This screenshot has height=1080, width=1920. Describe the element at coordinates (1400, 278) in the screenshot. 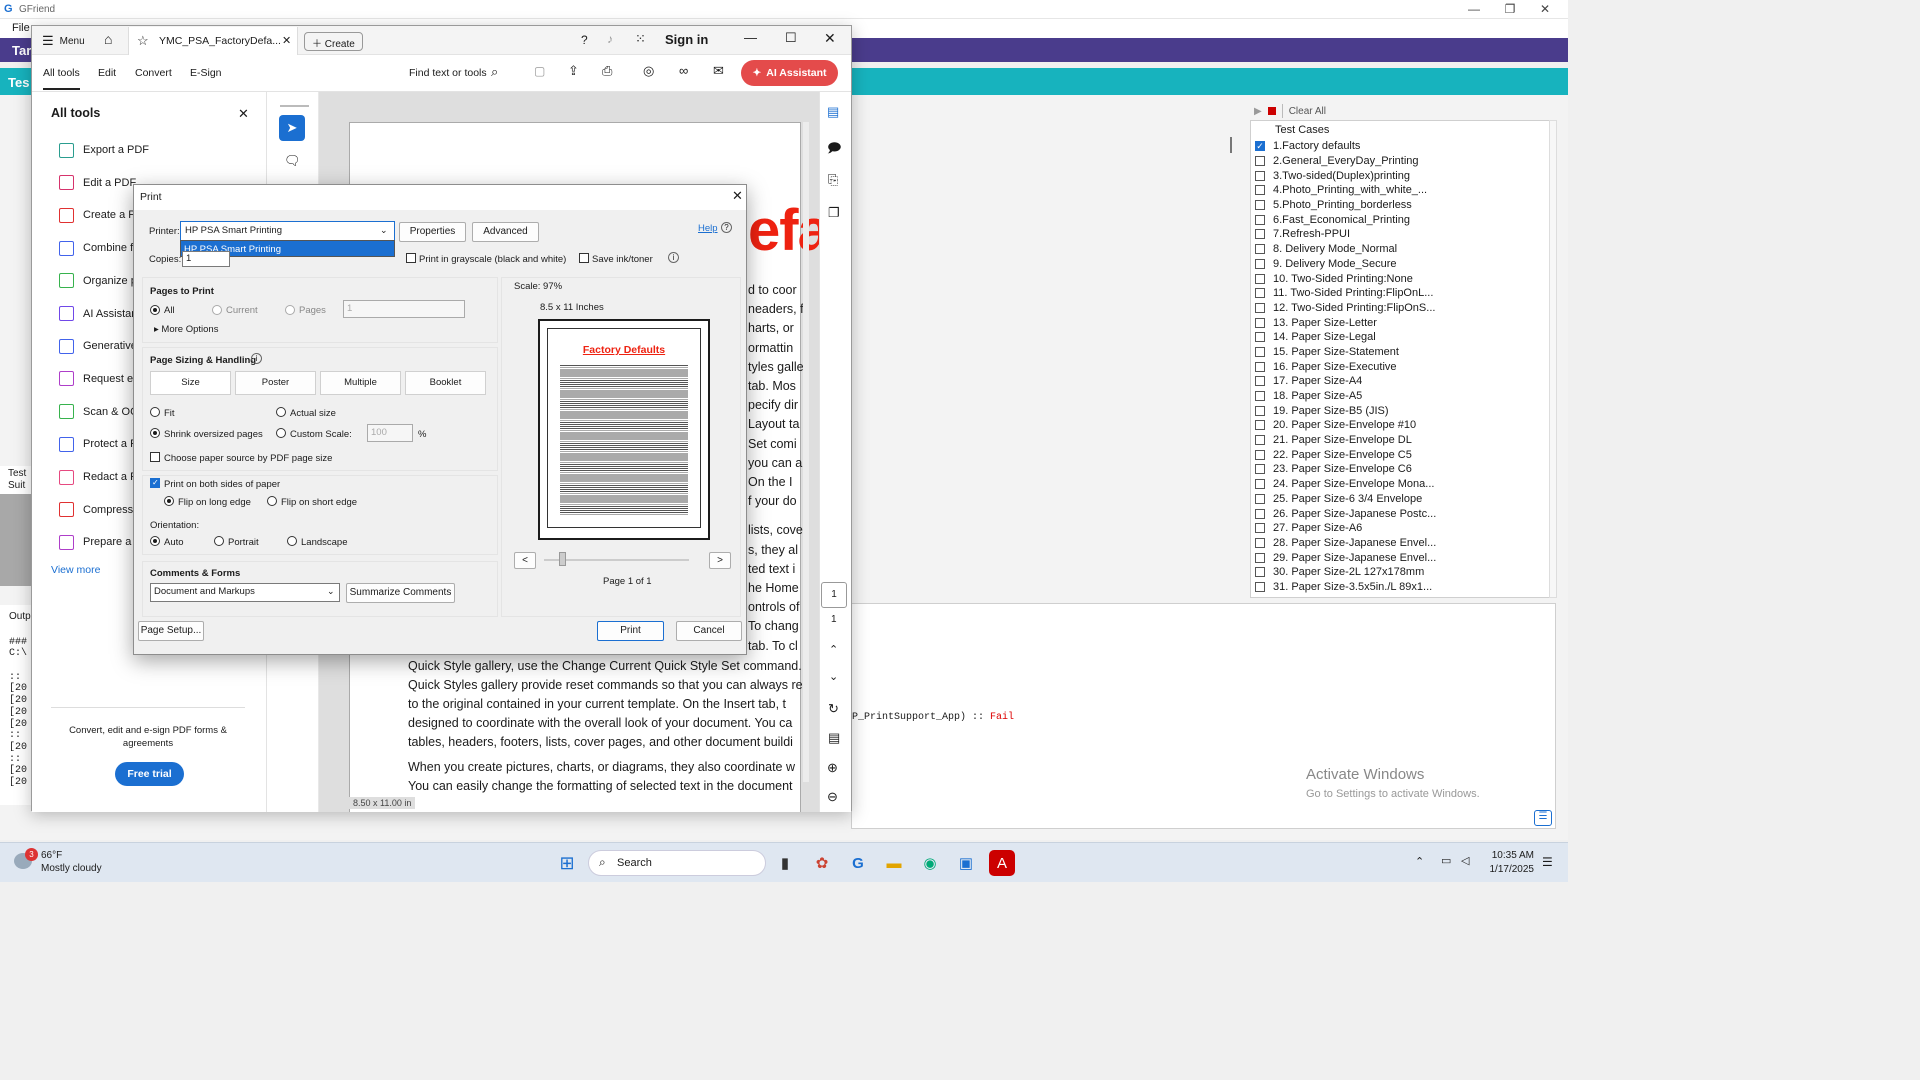

I see `test-case-item: 10. Two-Sided Printing:None` at that location.